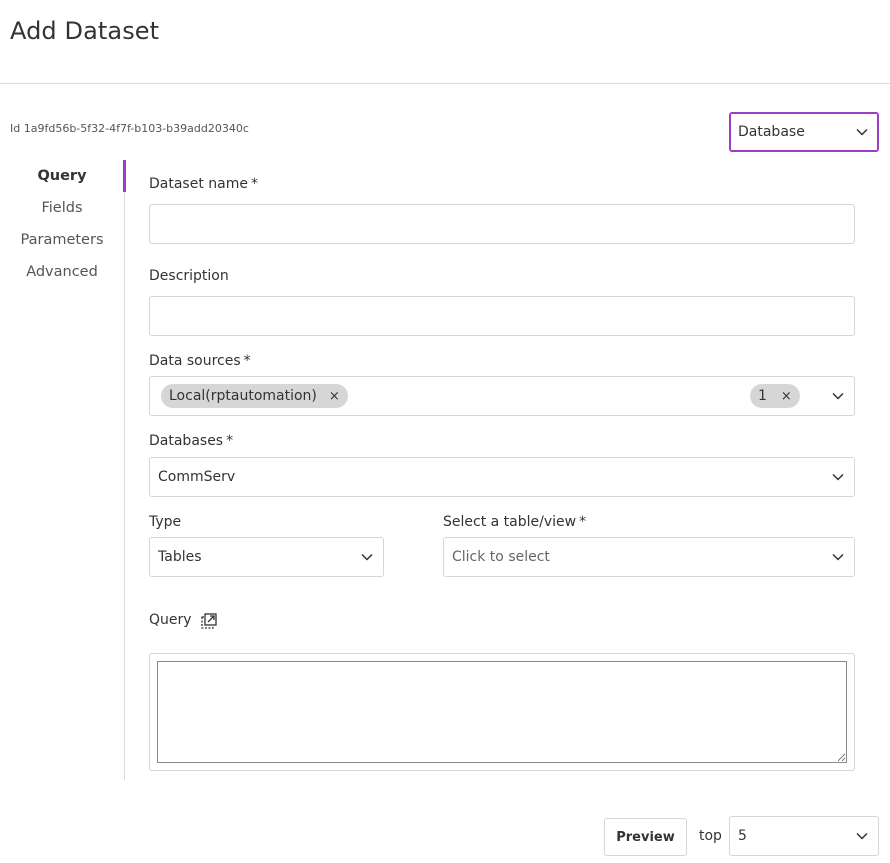 This screenshot has width=890, height=863. I want to click on count-label: 1, so click(762, 396).